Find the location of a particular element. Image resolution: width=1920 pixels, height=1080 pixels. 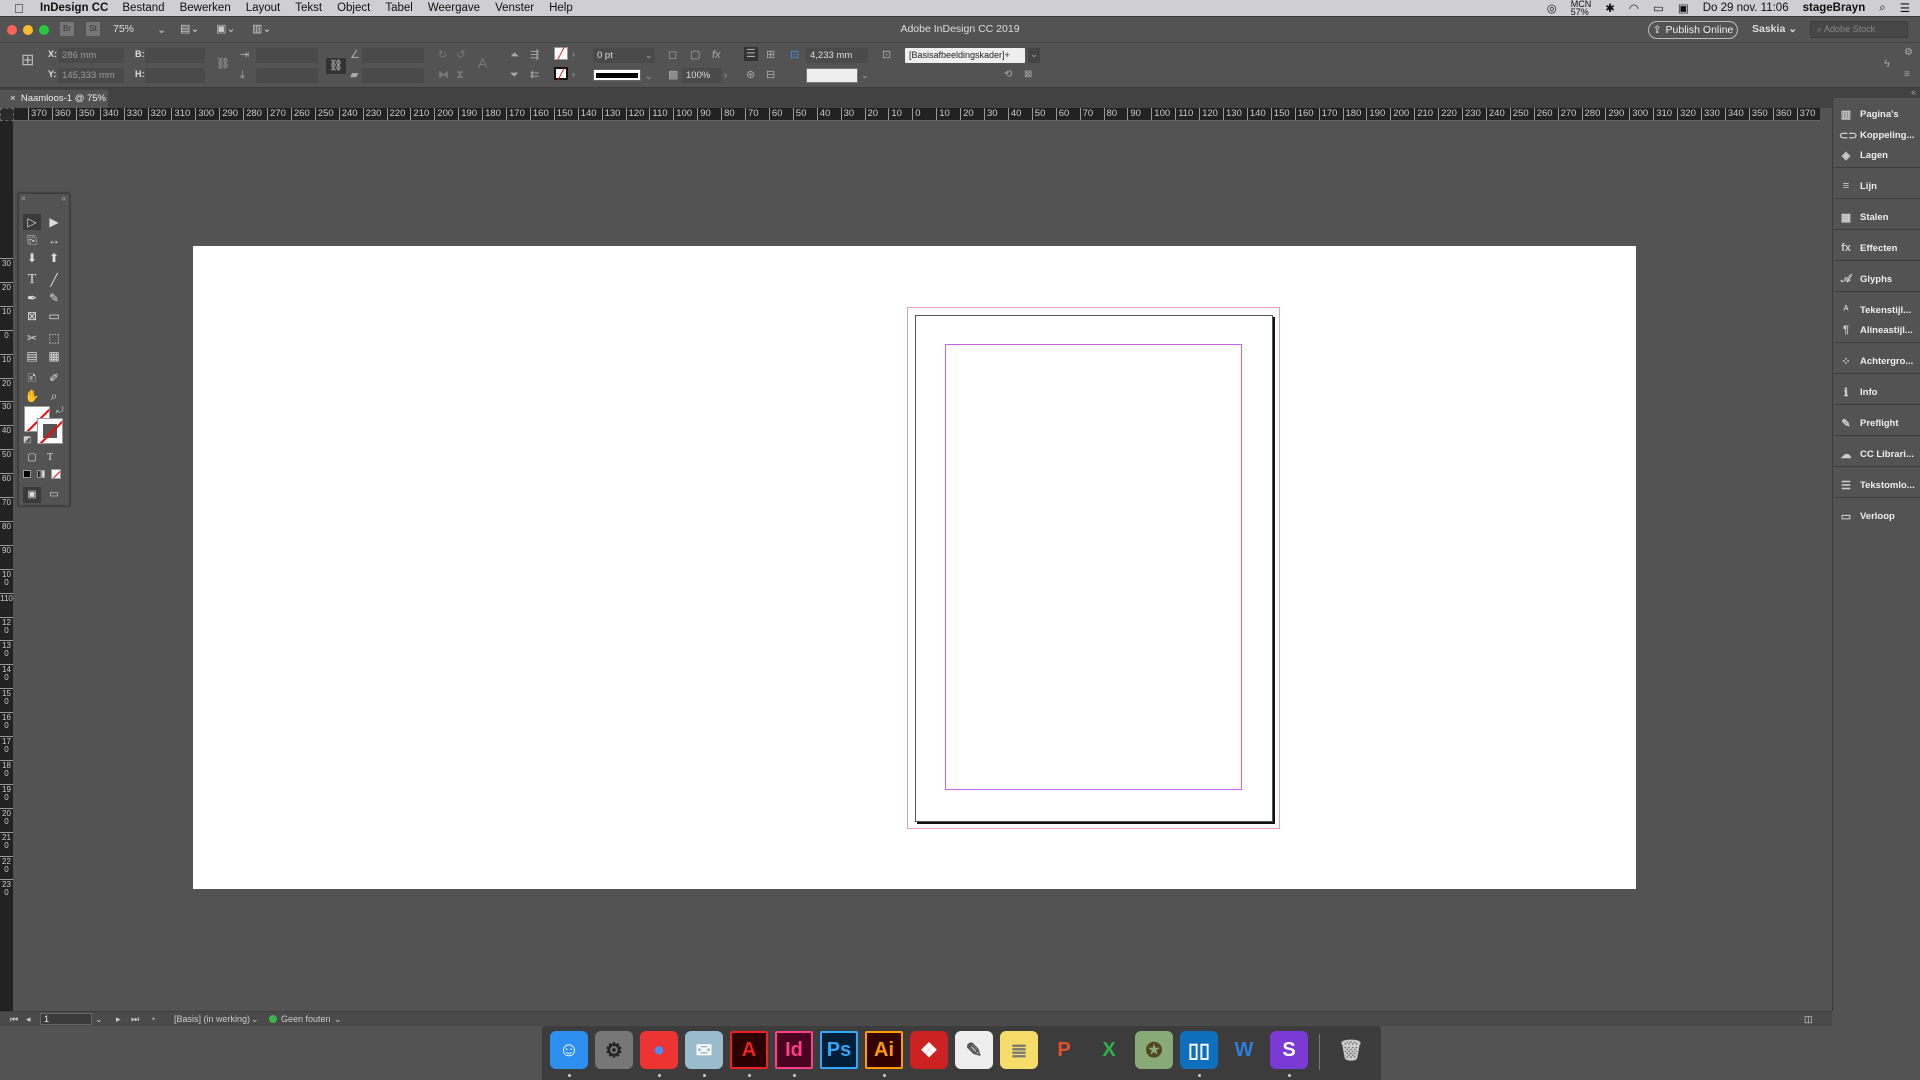

rectangle-frame-tool-icon: ⊠ is located at coordinates (32, 316).